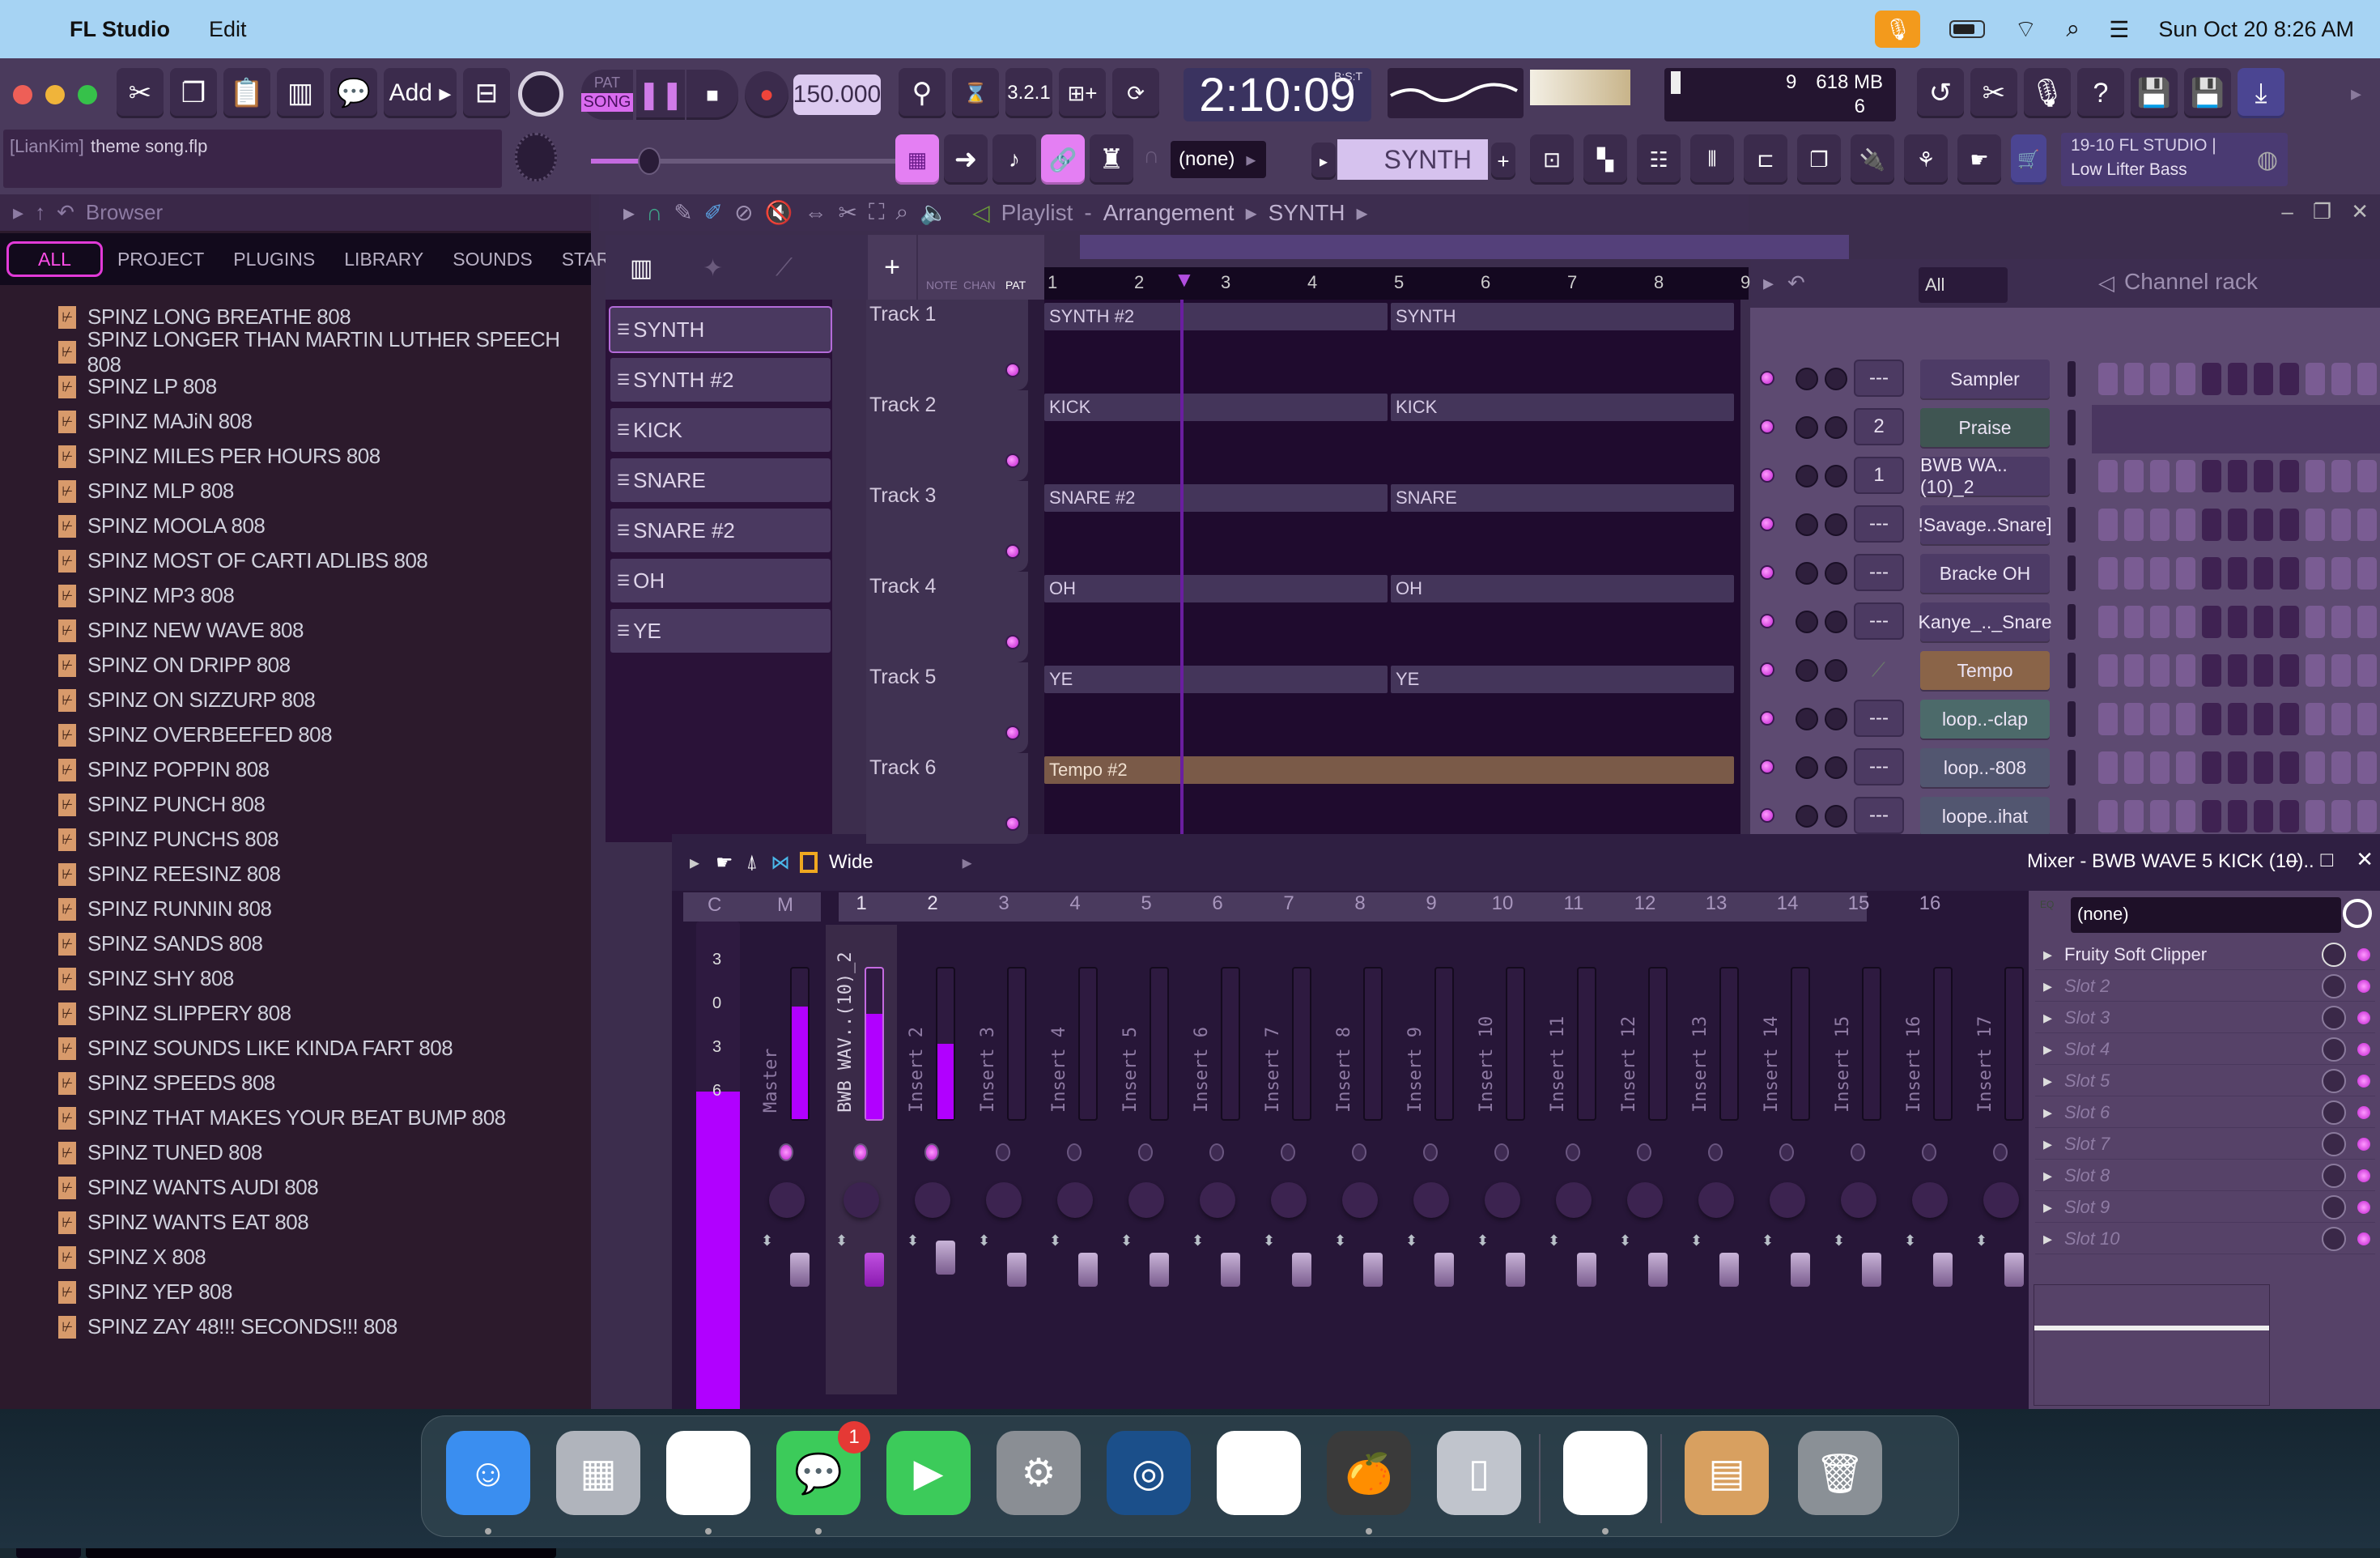 The height and width of the screenshot is (1558, 2380). I want to click on list-item: ⊬ SPINZ MP3 808, so click(320, 595).